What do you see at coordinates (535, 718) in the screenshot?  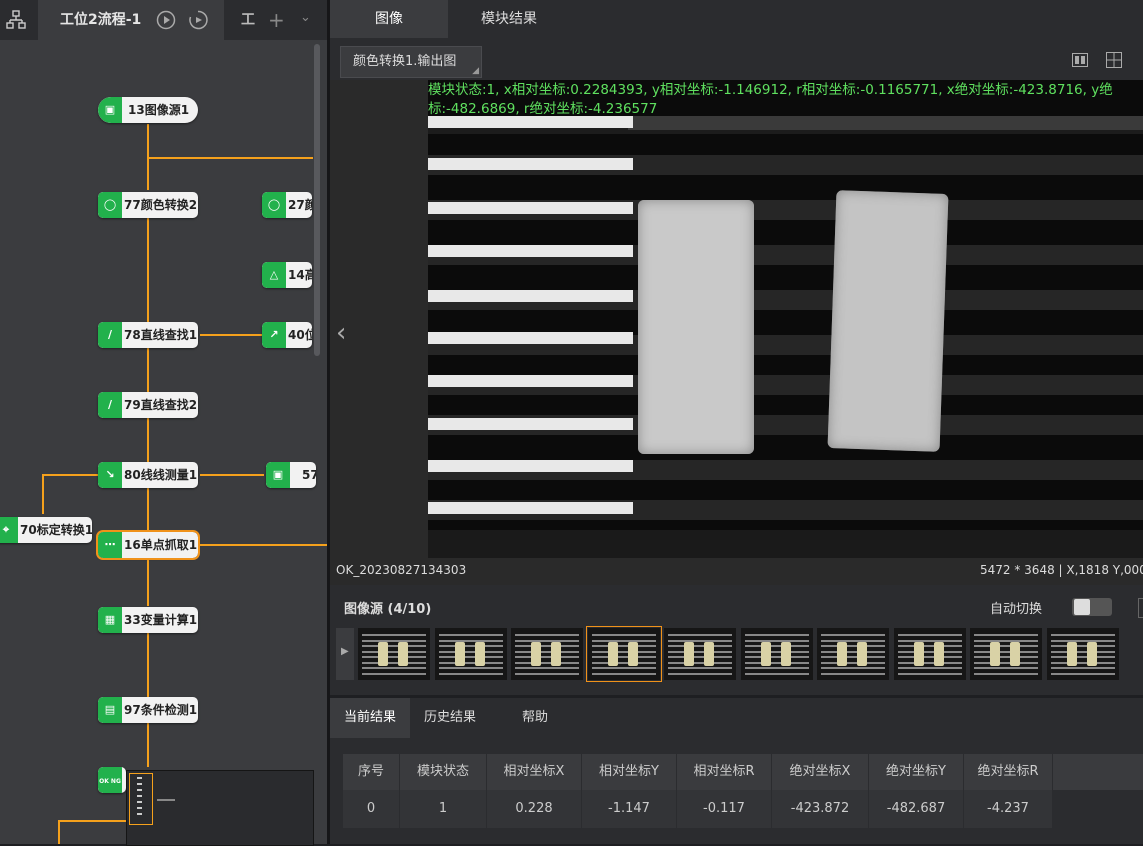 I see `tab-help: 帮助` at bounding box center [535, 718].